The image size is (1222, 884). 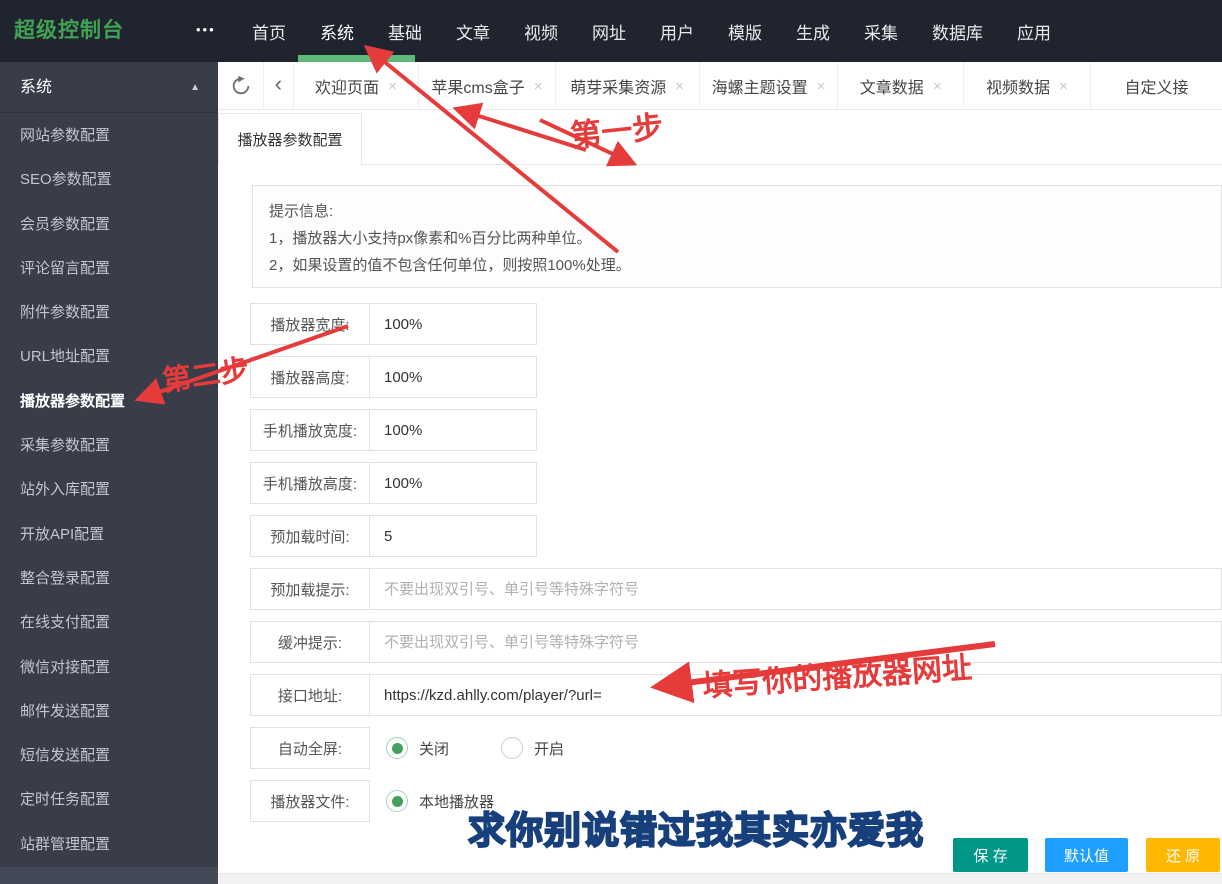 I want to click on nav-item-basic: 基础, so click(x=405, y=31).